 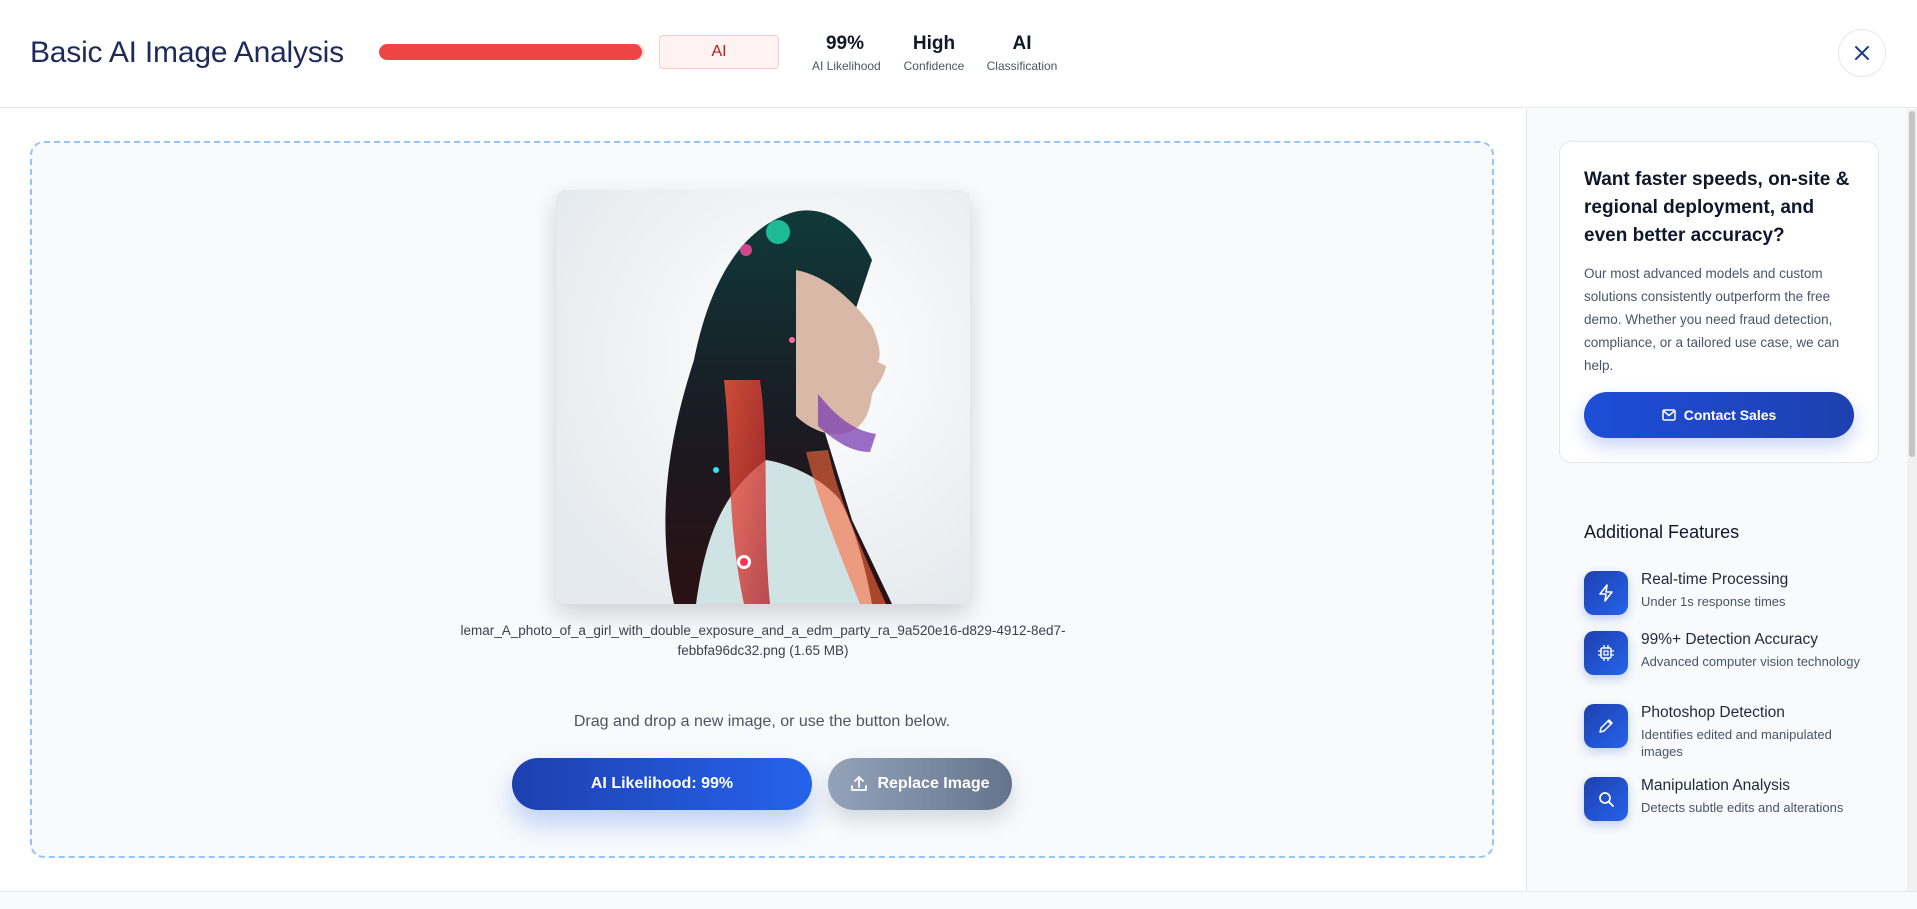 What do you see at coordinates (1713, 601) in the screenshot?
I see `feature-desc: Under 1s response times` at bounding box center [1713, 601].